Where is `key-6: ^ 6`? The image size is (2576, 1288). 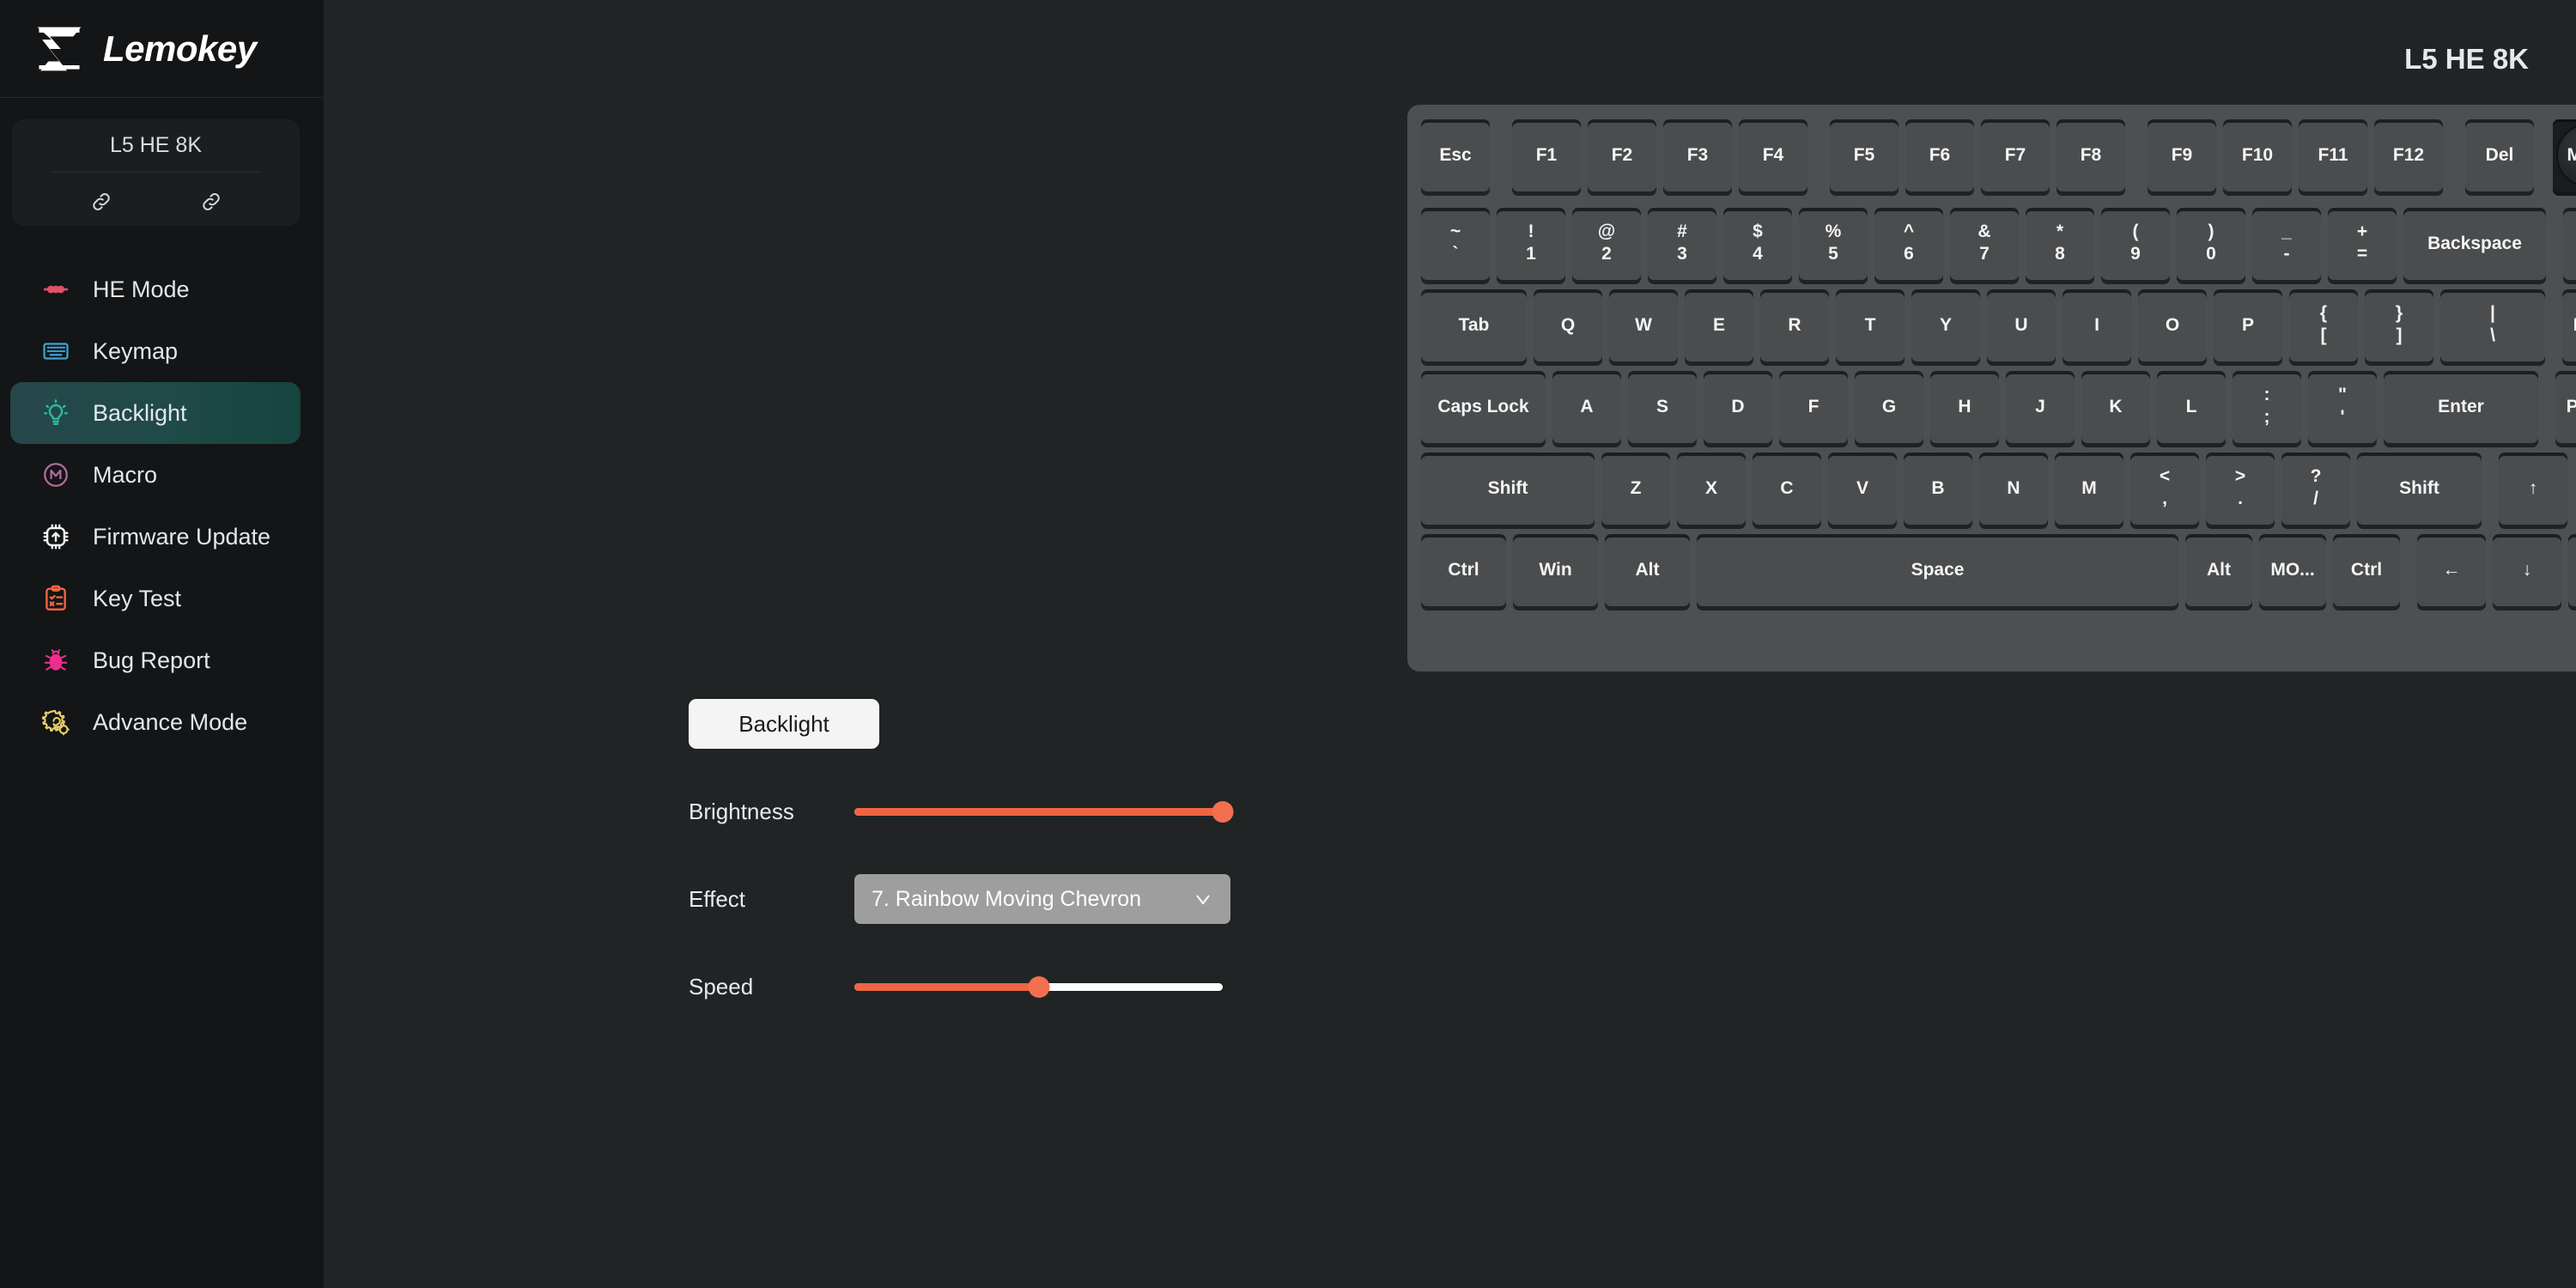
key-6: ^ 6 is located at coordinates (1909, 244).